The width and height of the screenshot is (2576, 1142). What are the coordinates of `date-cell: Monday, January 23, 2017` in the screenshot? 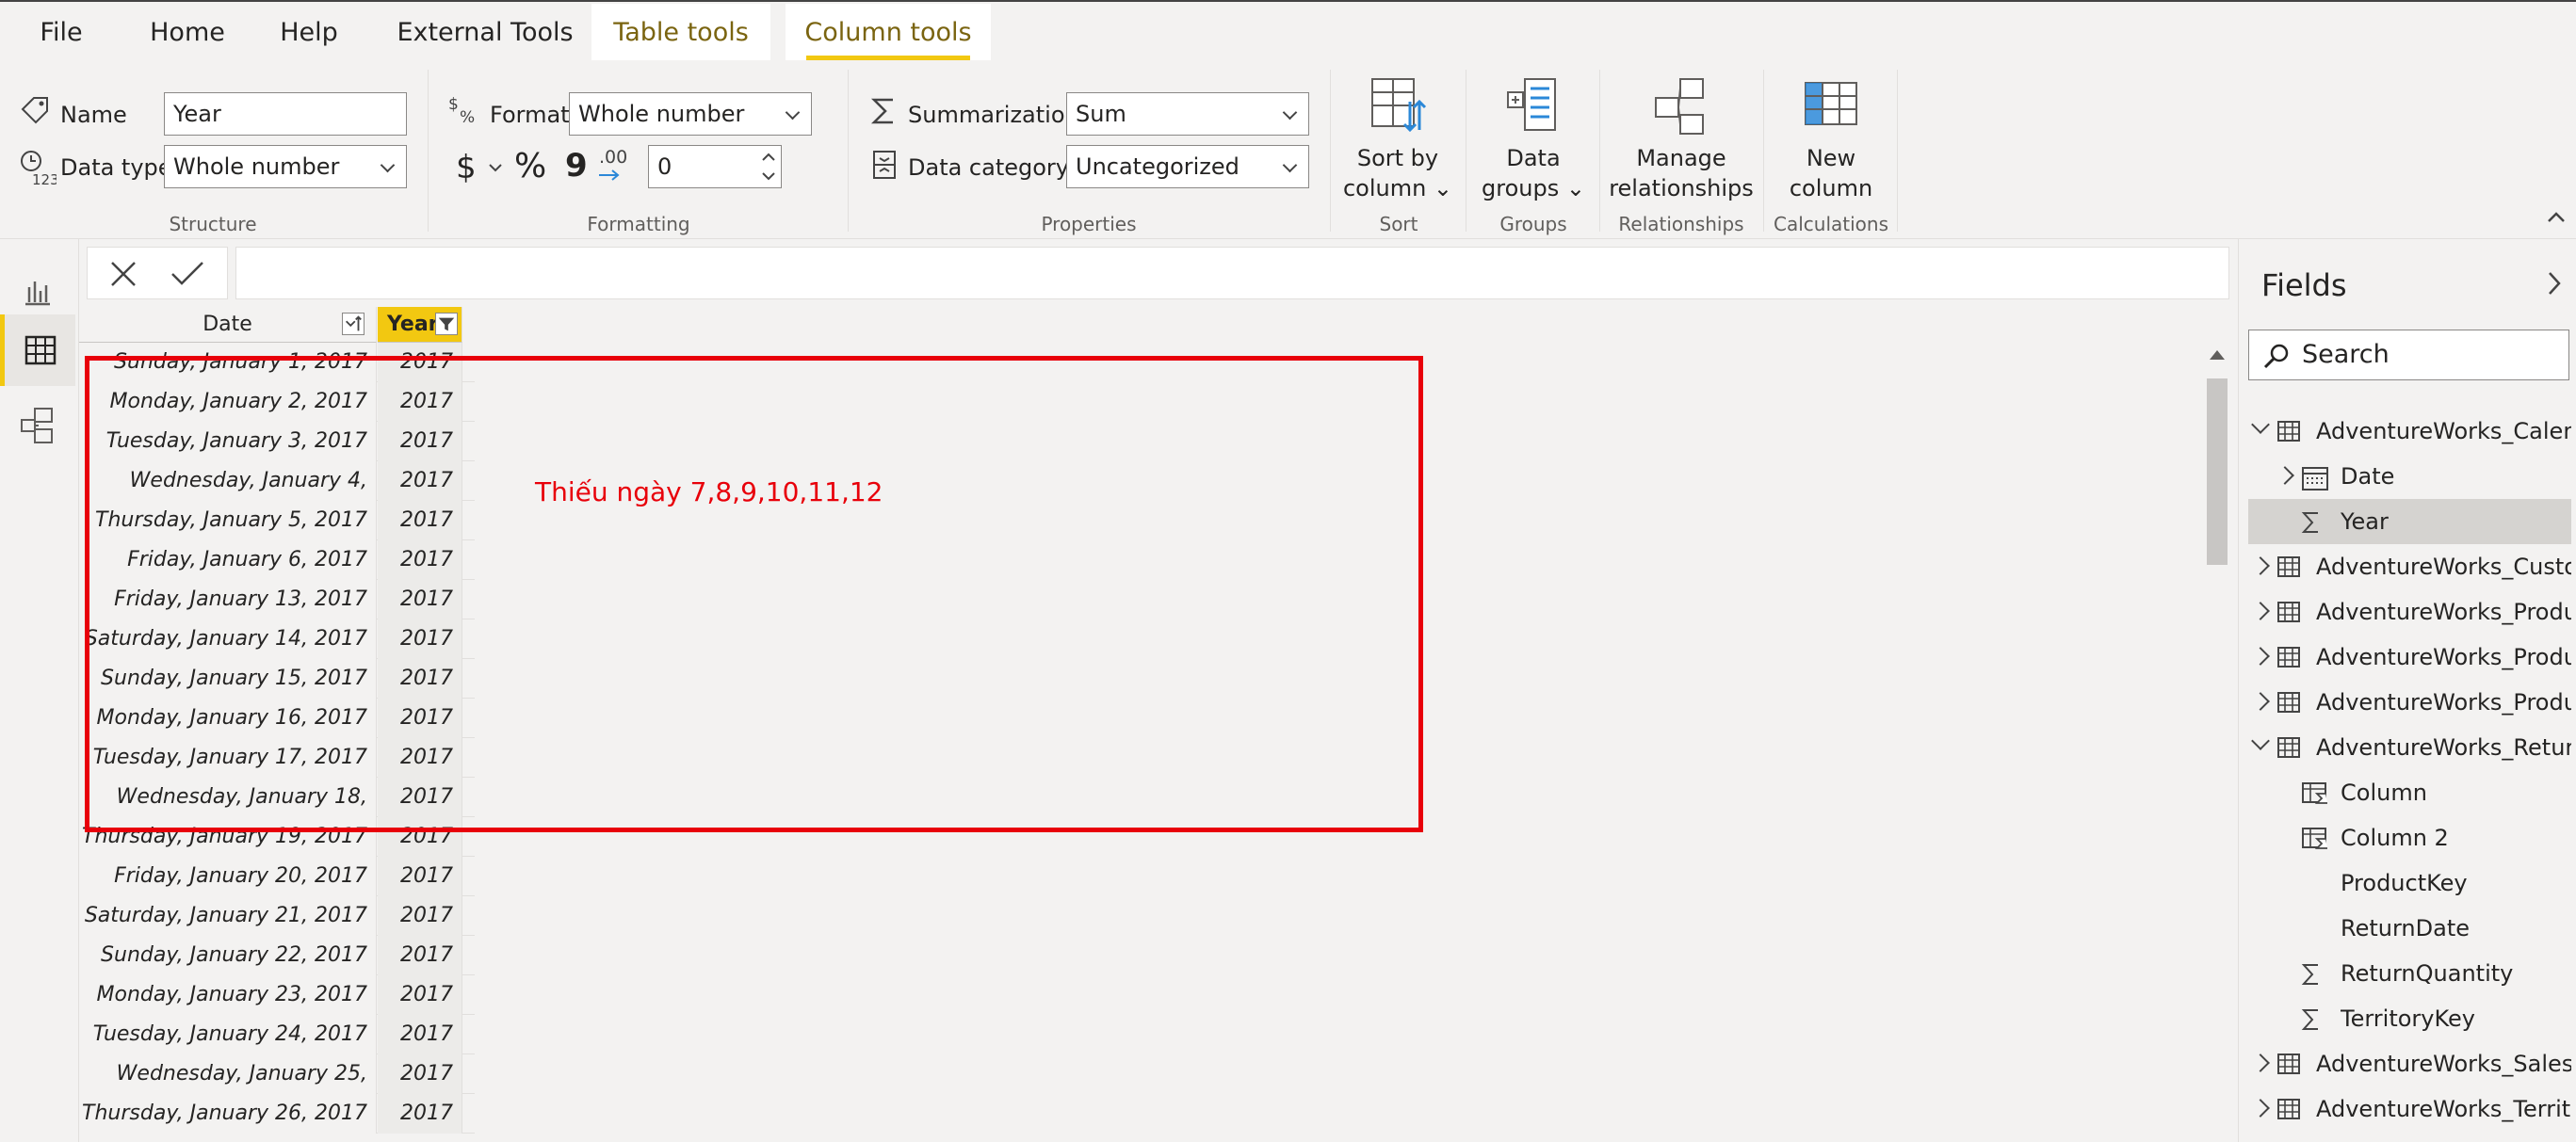 It's located at (228, 995).